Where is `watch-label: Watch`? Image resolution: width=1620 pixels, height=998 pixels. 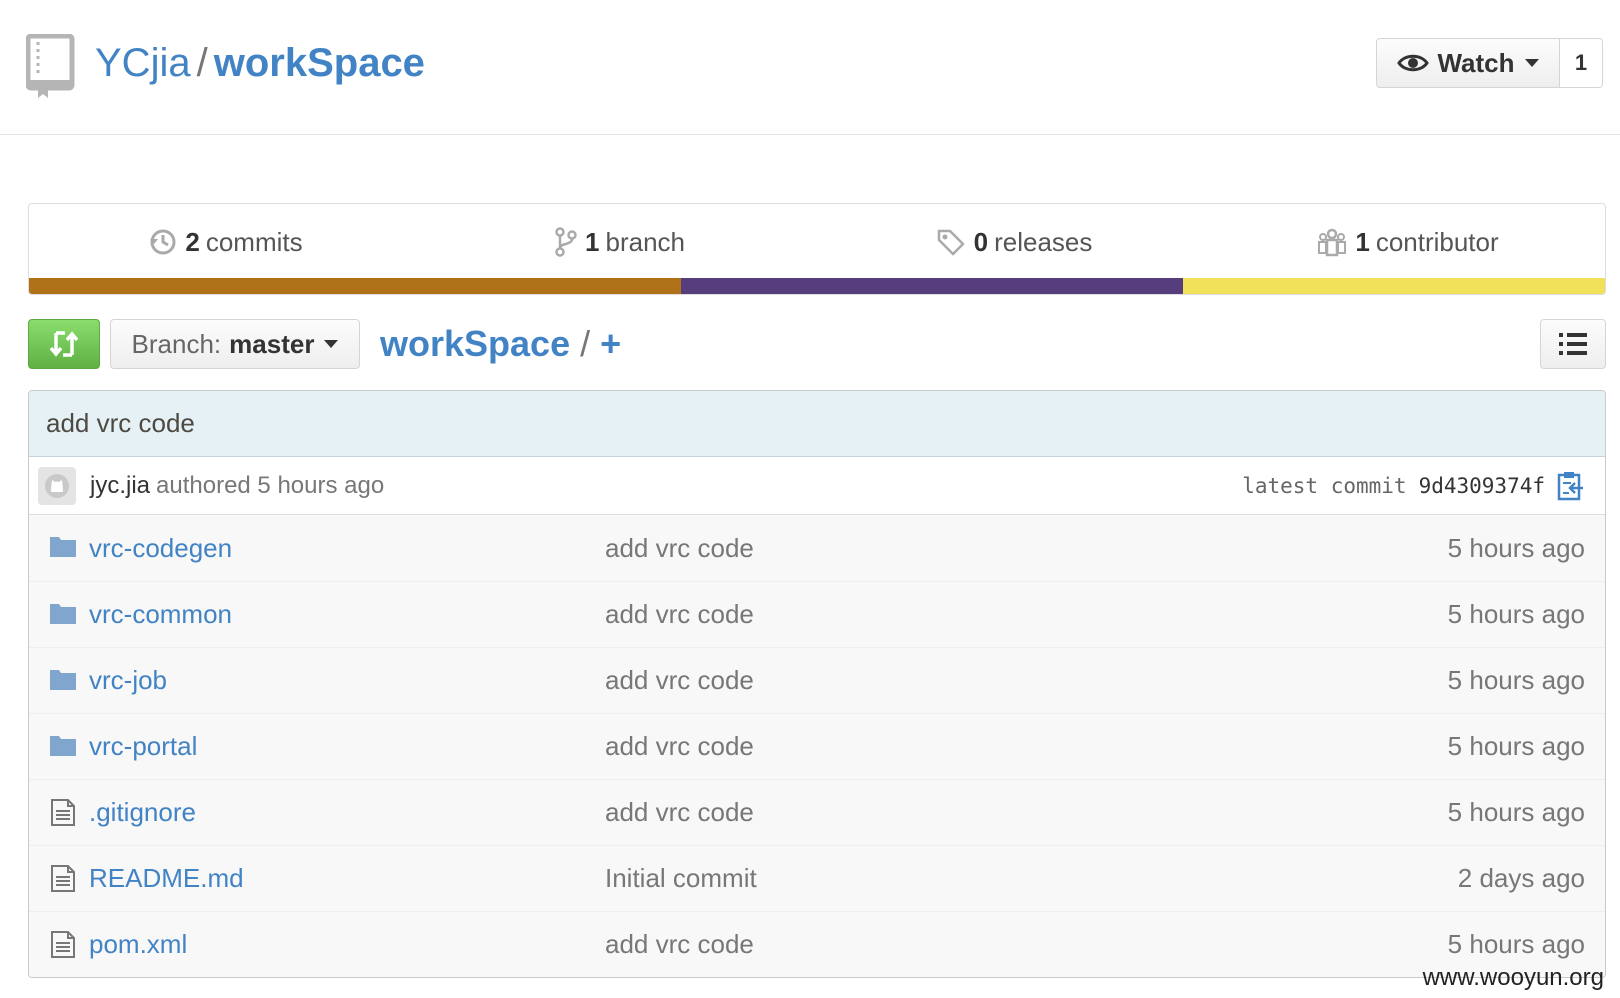 watch-label: Watch is located at coordinates (1476, 62).